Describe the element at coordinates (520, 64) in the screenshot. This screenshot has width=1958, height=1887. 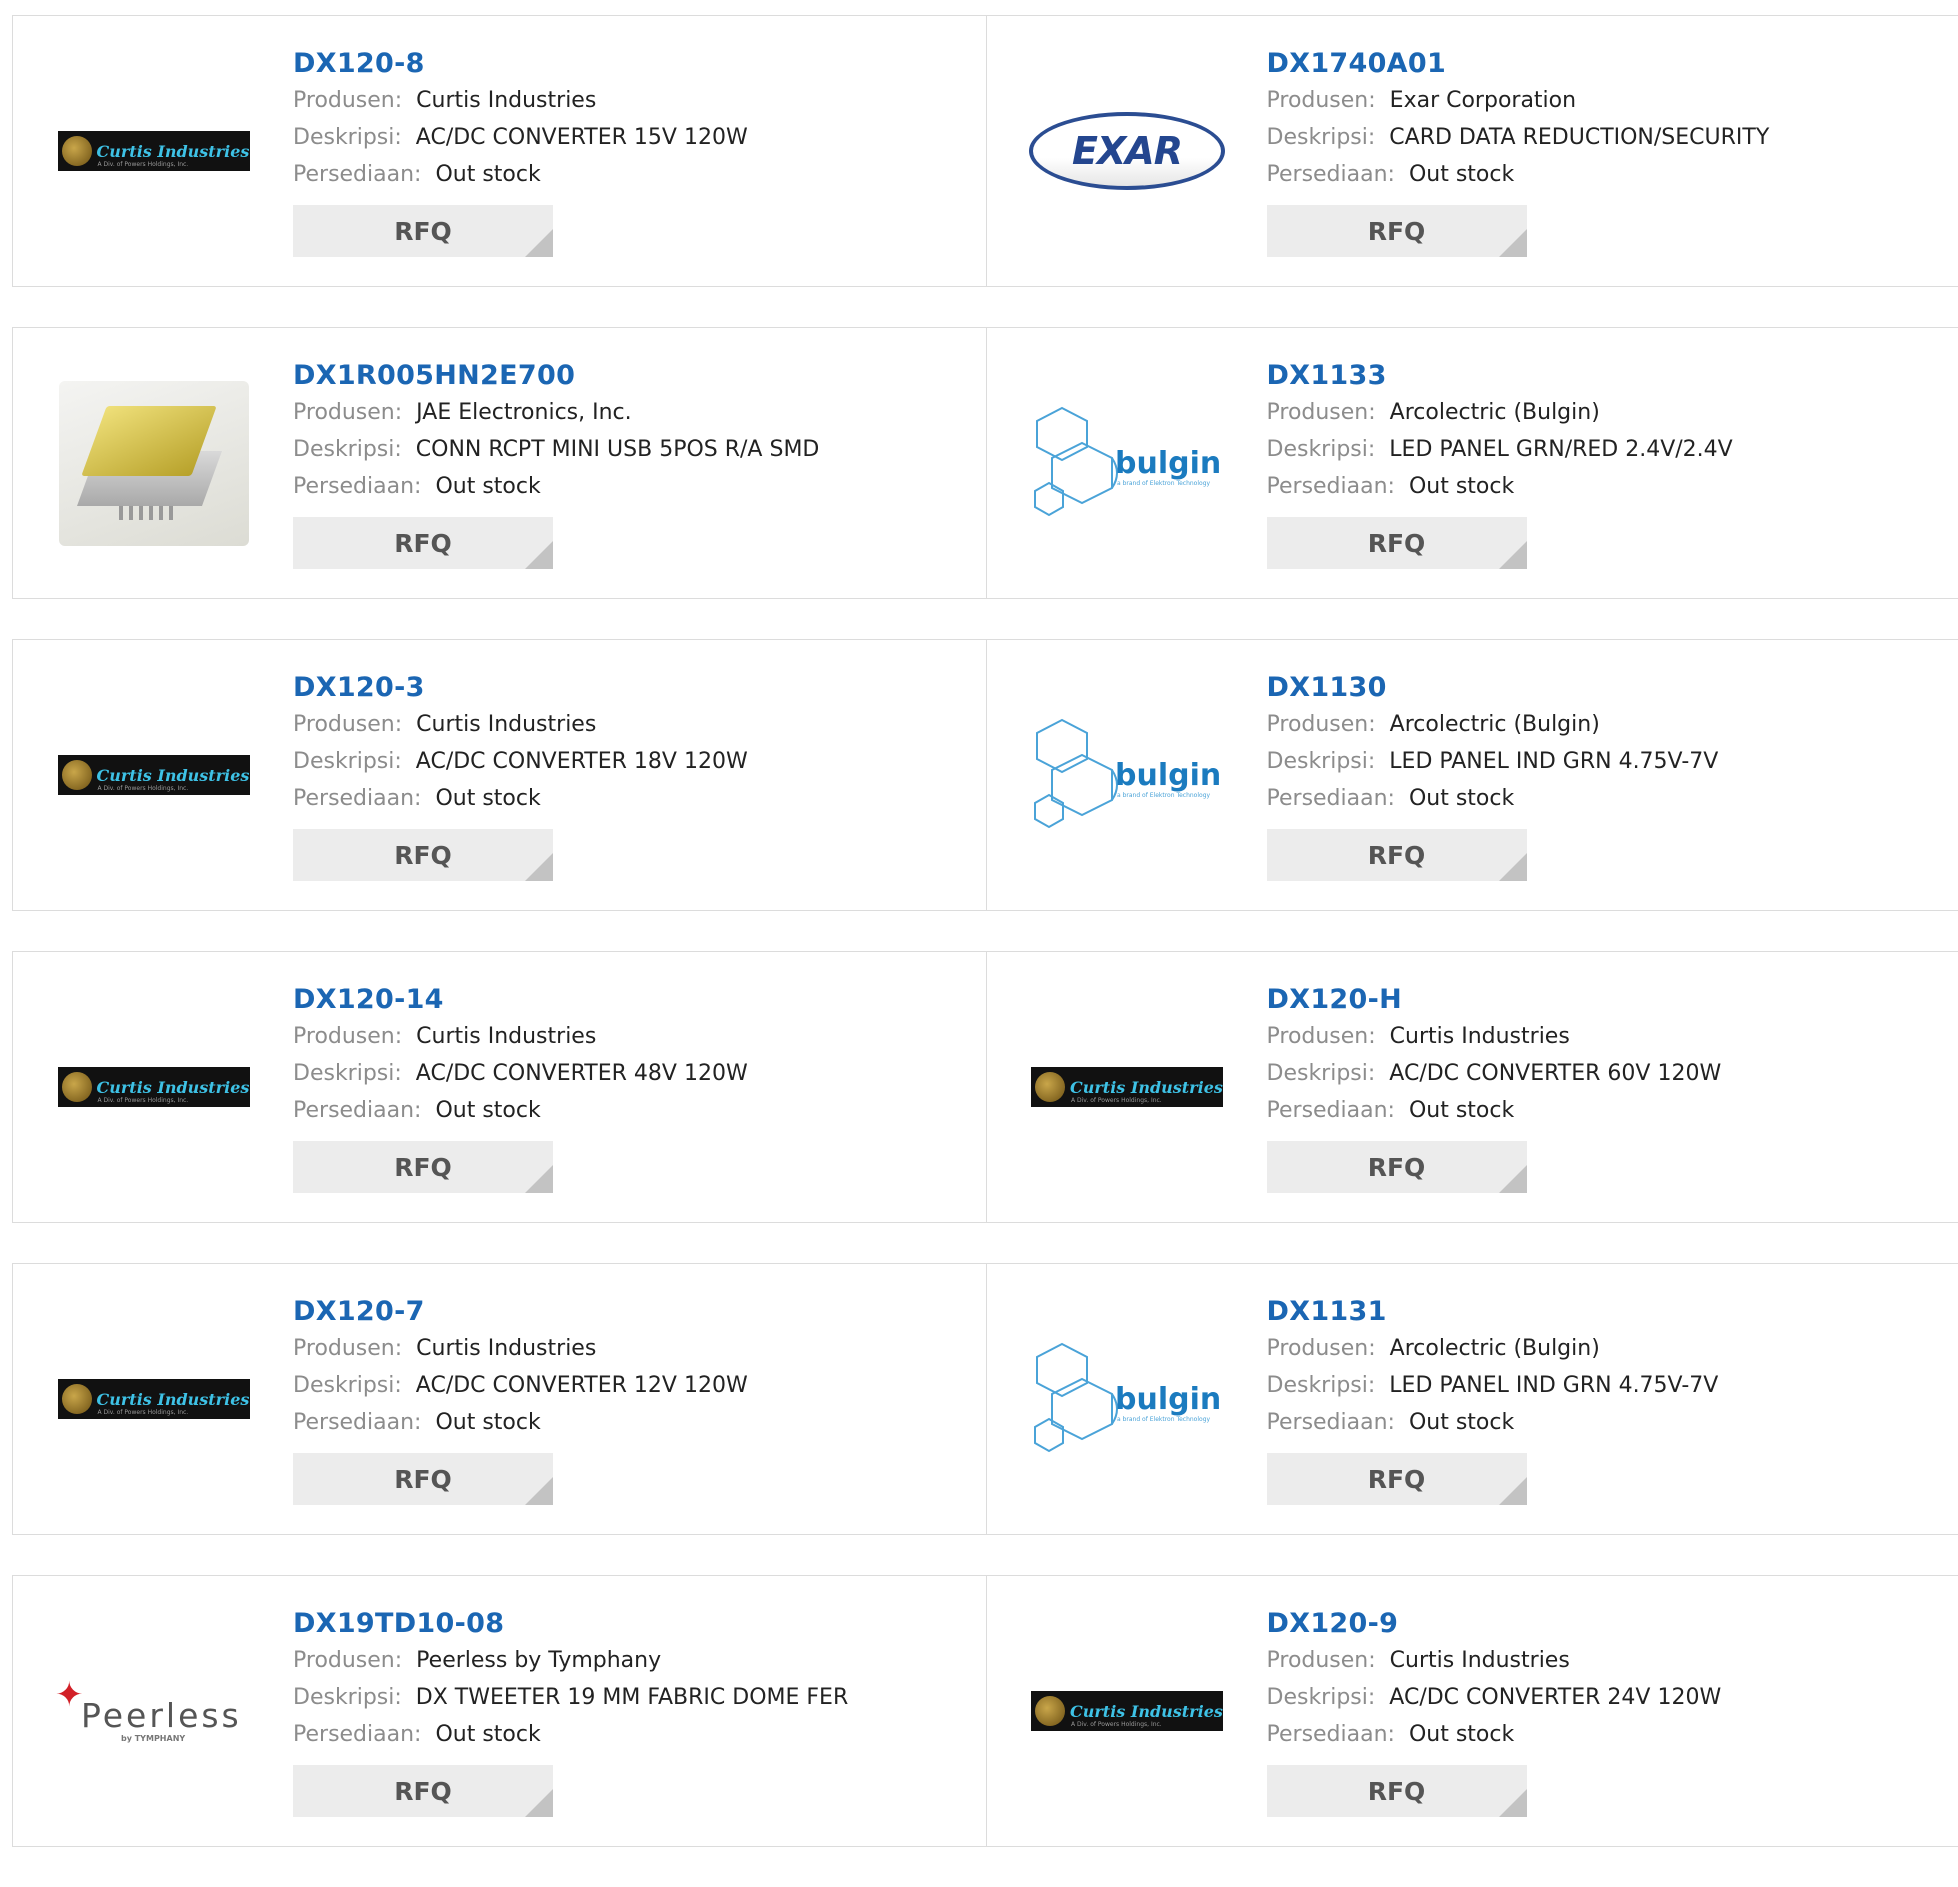
I see `part-number-link: DX120-8` at that location.